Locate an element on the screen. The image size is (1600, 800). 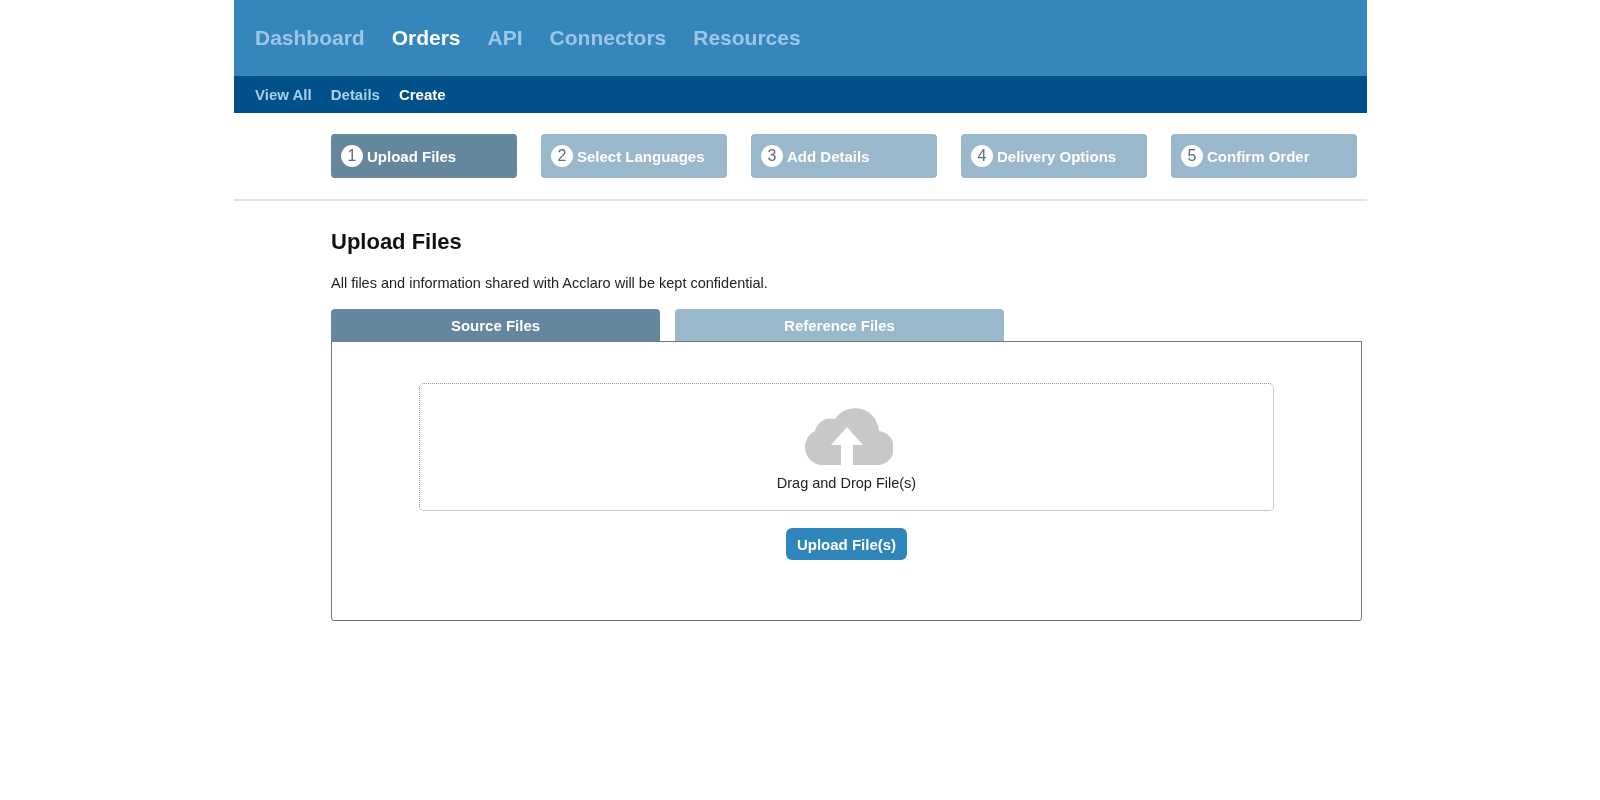
sub-nav-link: Details is located at coordinates (355, 94).